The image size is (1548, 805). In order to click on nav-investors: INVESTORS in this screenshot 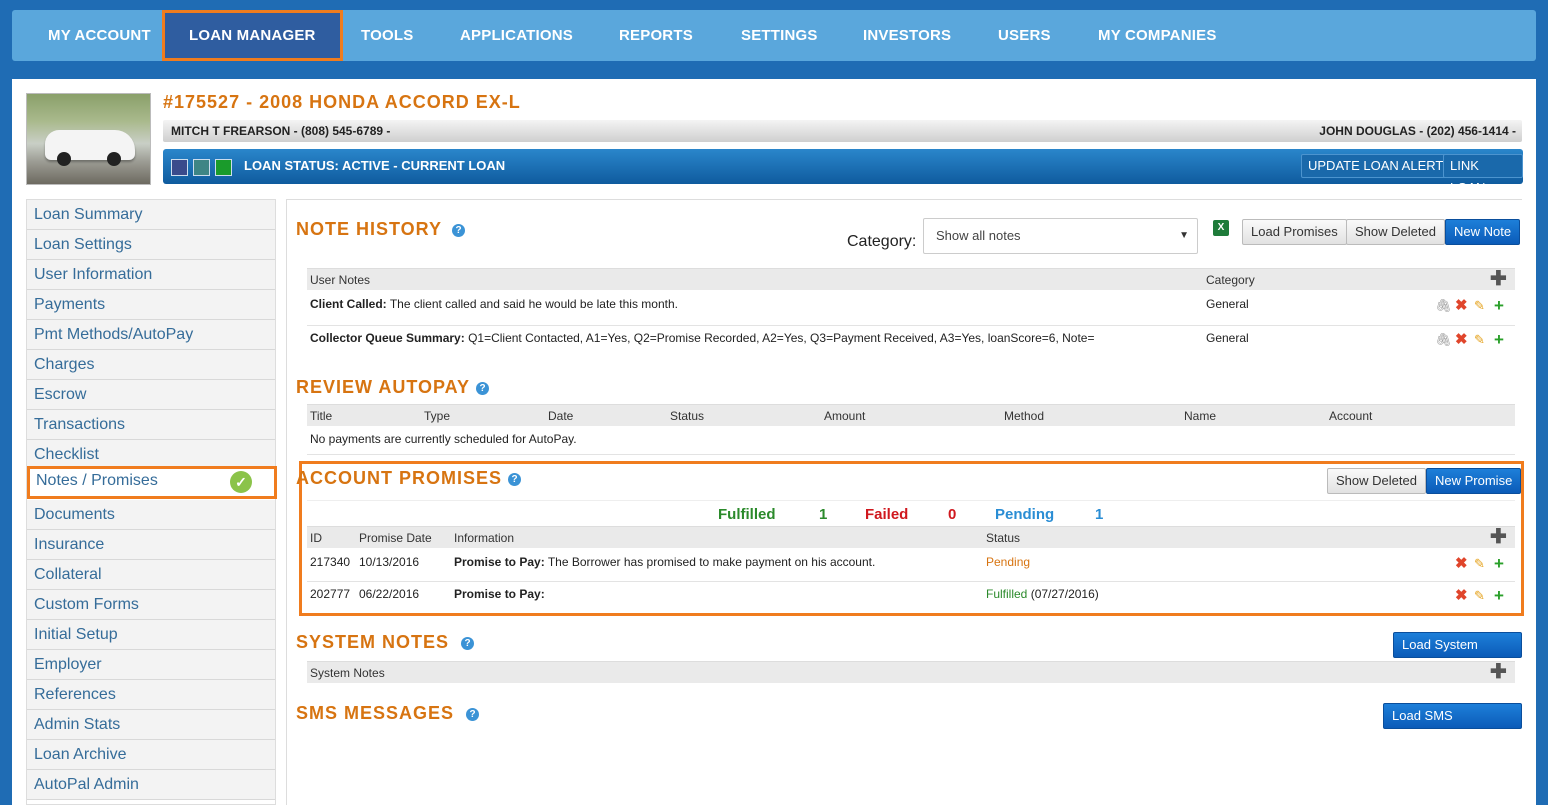, I will do `click(907, 35)`.